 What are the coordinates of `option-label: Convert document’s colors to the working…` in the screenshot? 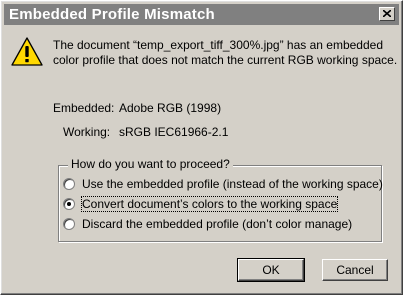 It's located at (209, 204).